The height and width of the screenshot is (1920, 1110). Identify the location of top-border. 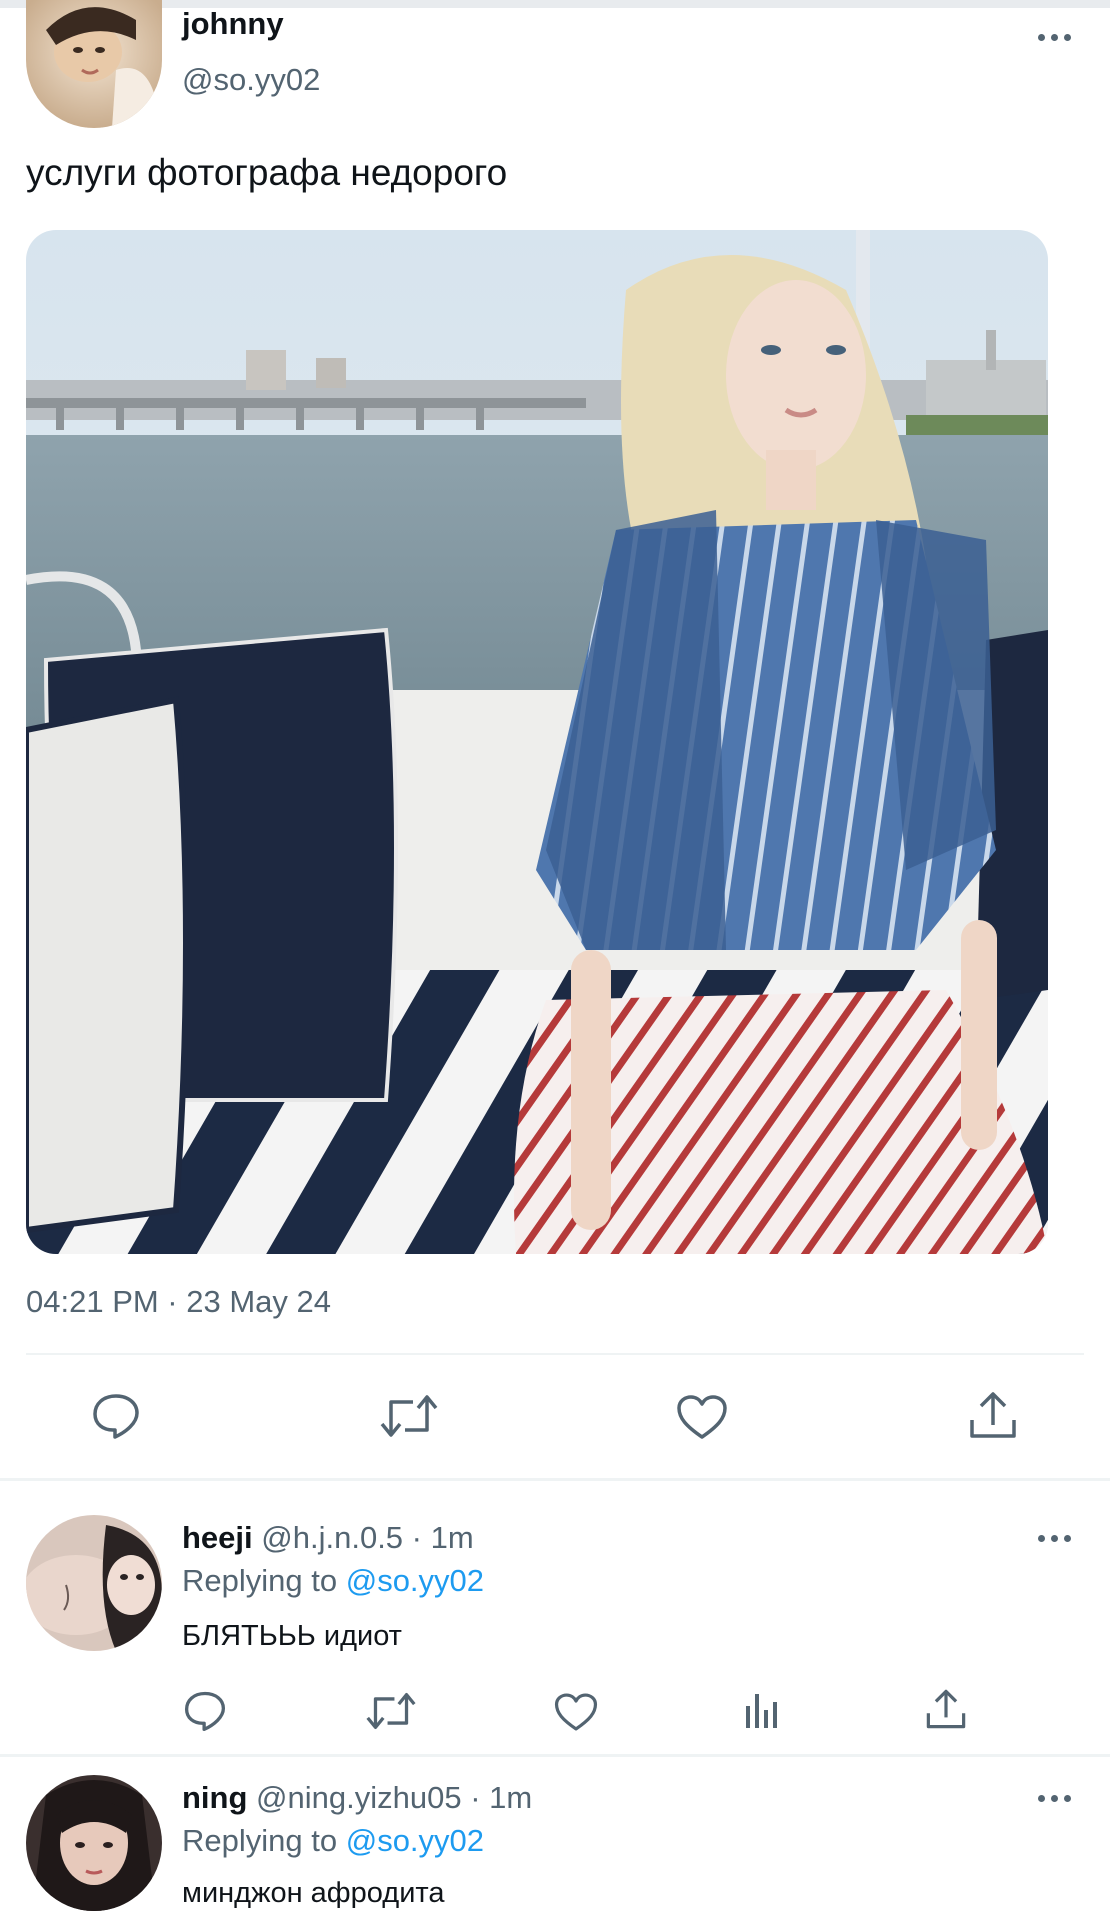
(555, 4).